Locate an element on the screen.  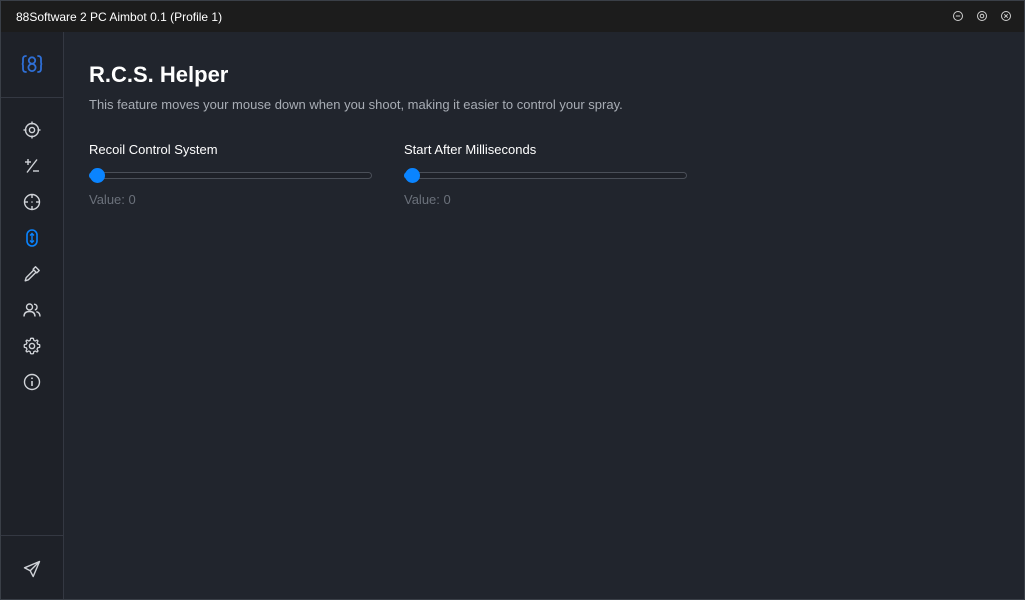
window-controls is located at coordinates (982, 16).